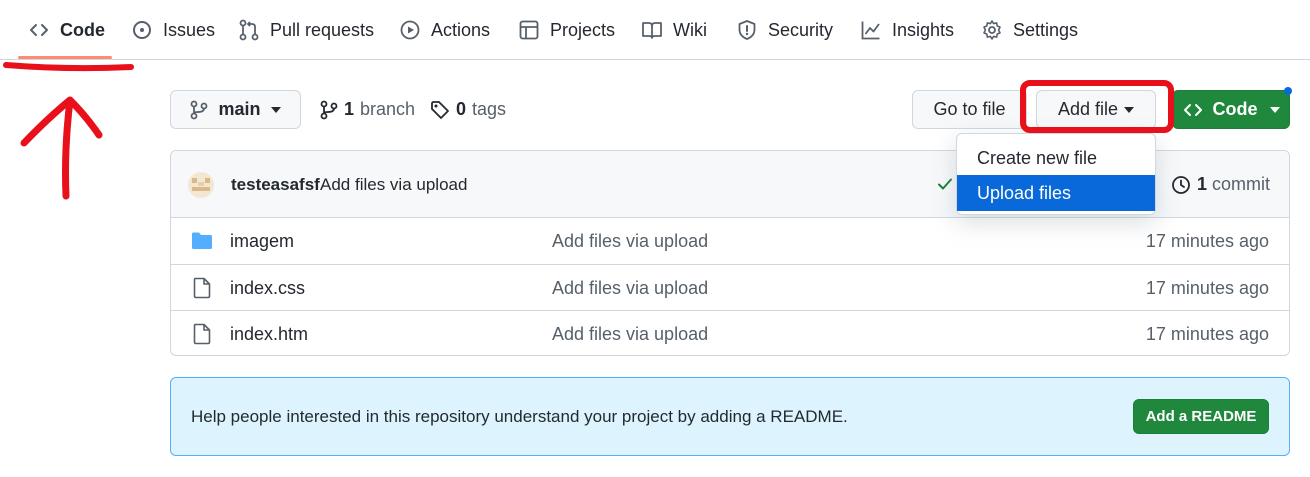 Image resolution: width=1310 pixels, height=477 pixels. What do you see at coordinates (267, 288) in the screenshot?
I see `file-name: index.css` at bounding box center [267, 288].